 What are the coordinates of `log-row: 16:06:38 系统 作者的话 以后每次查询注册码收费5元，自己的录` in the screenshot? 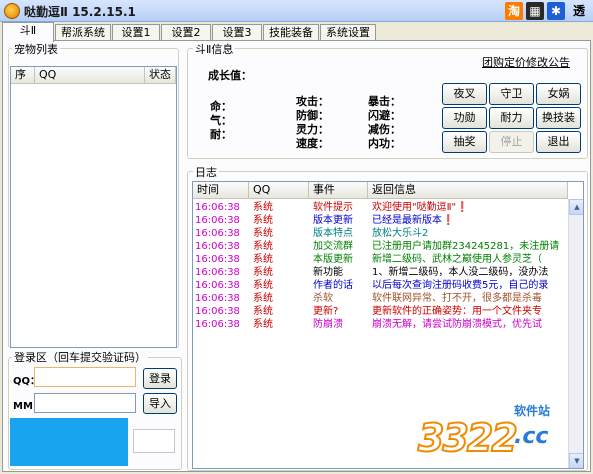 It's located at (381, 285).